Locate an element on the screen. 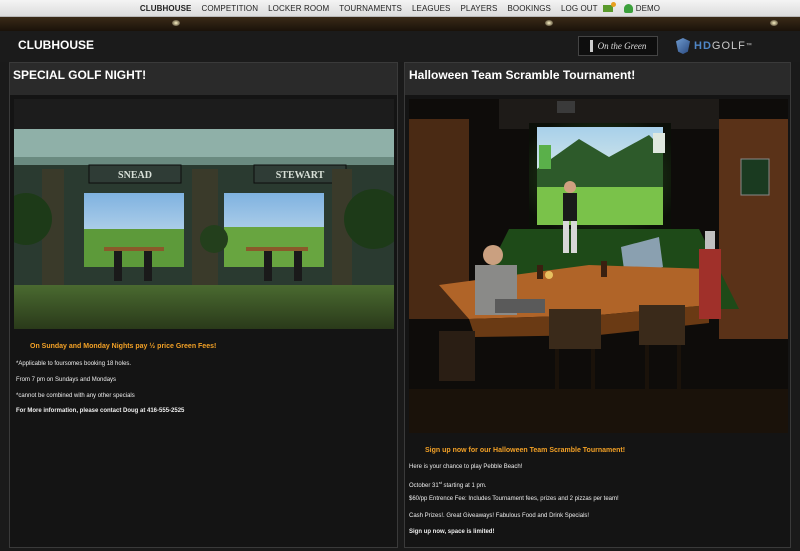 The height and width of the screenshot is (551, 800). nav-leagues: LEAGUES is located at coordinates (431, 8).